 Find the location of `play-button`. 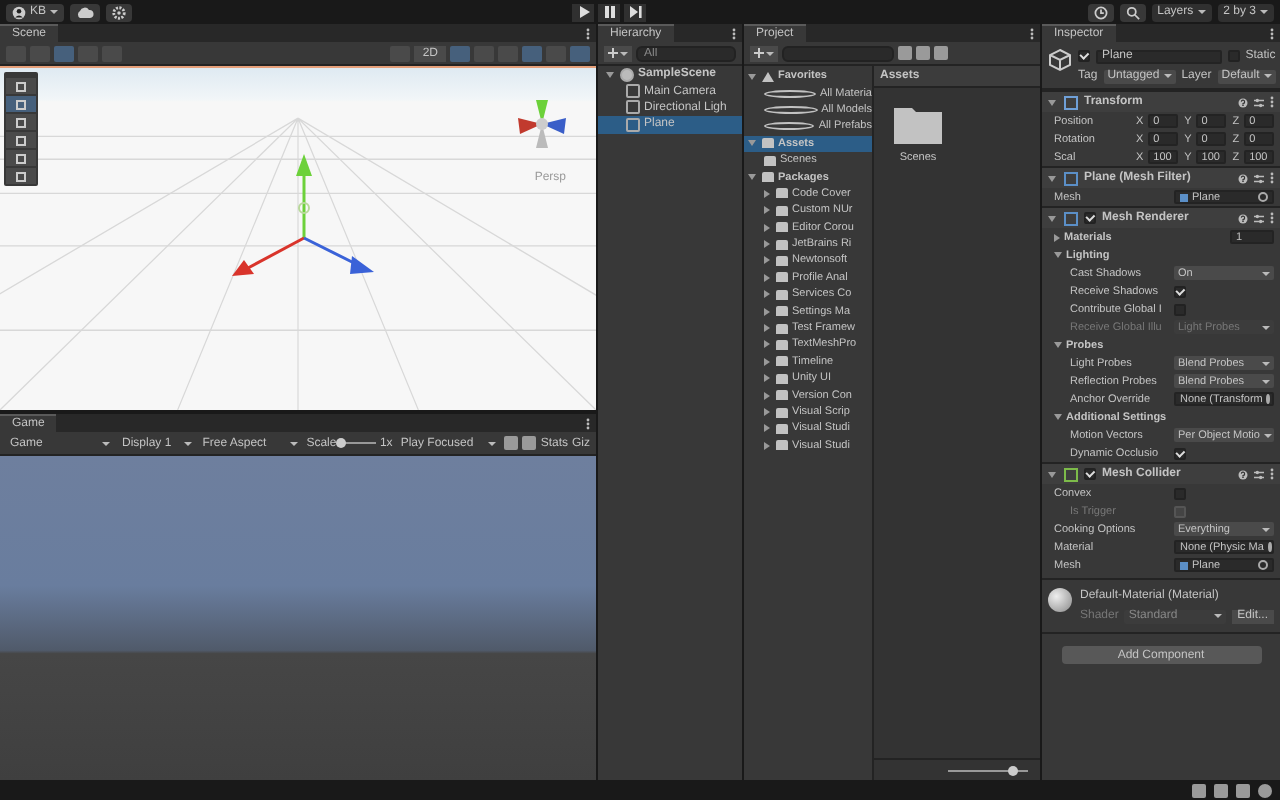

play-button is located at coordinates (583, 12).